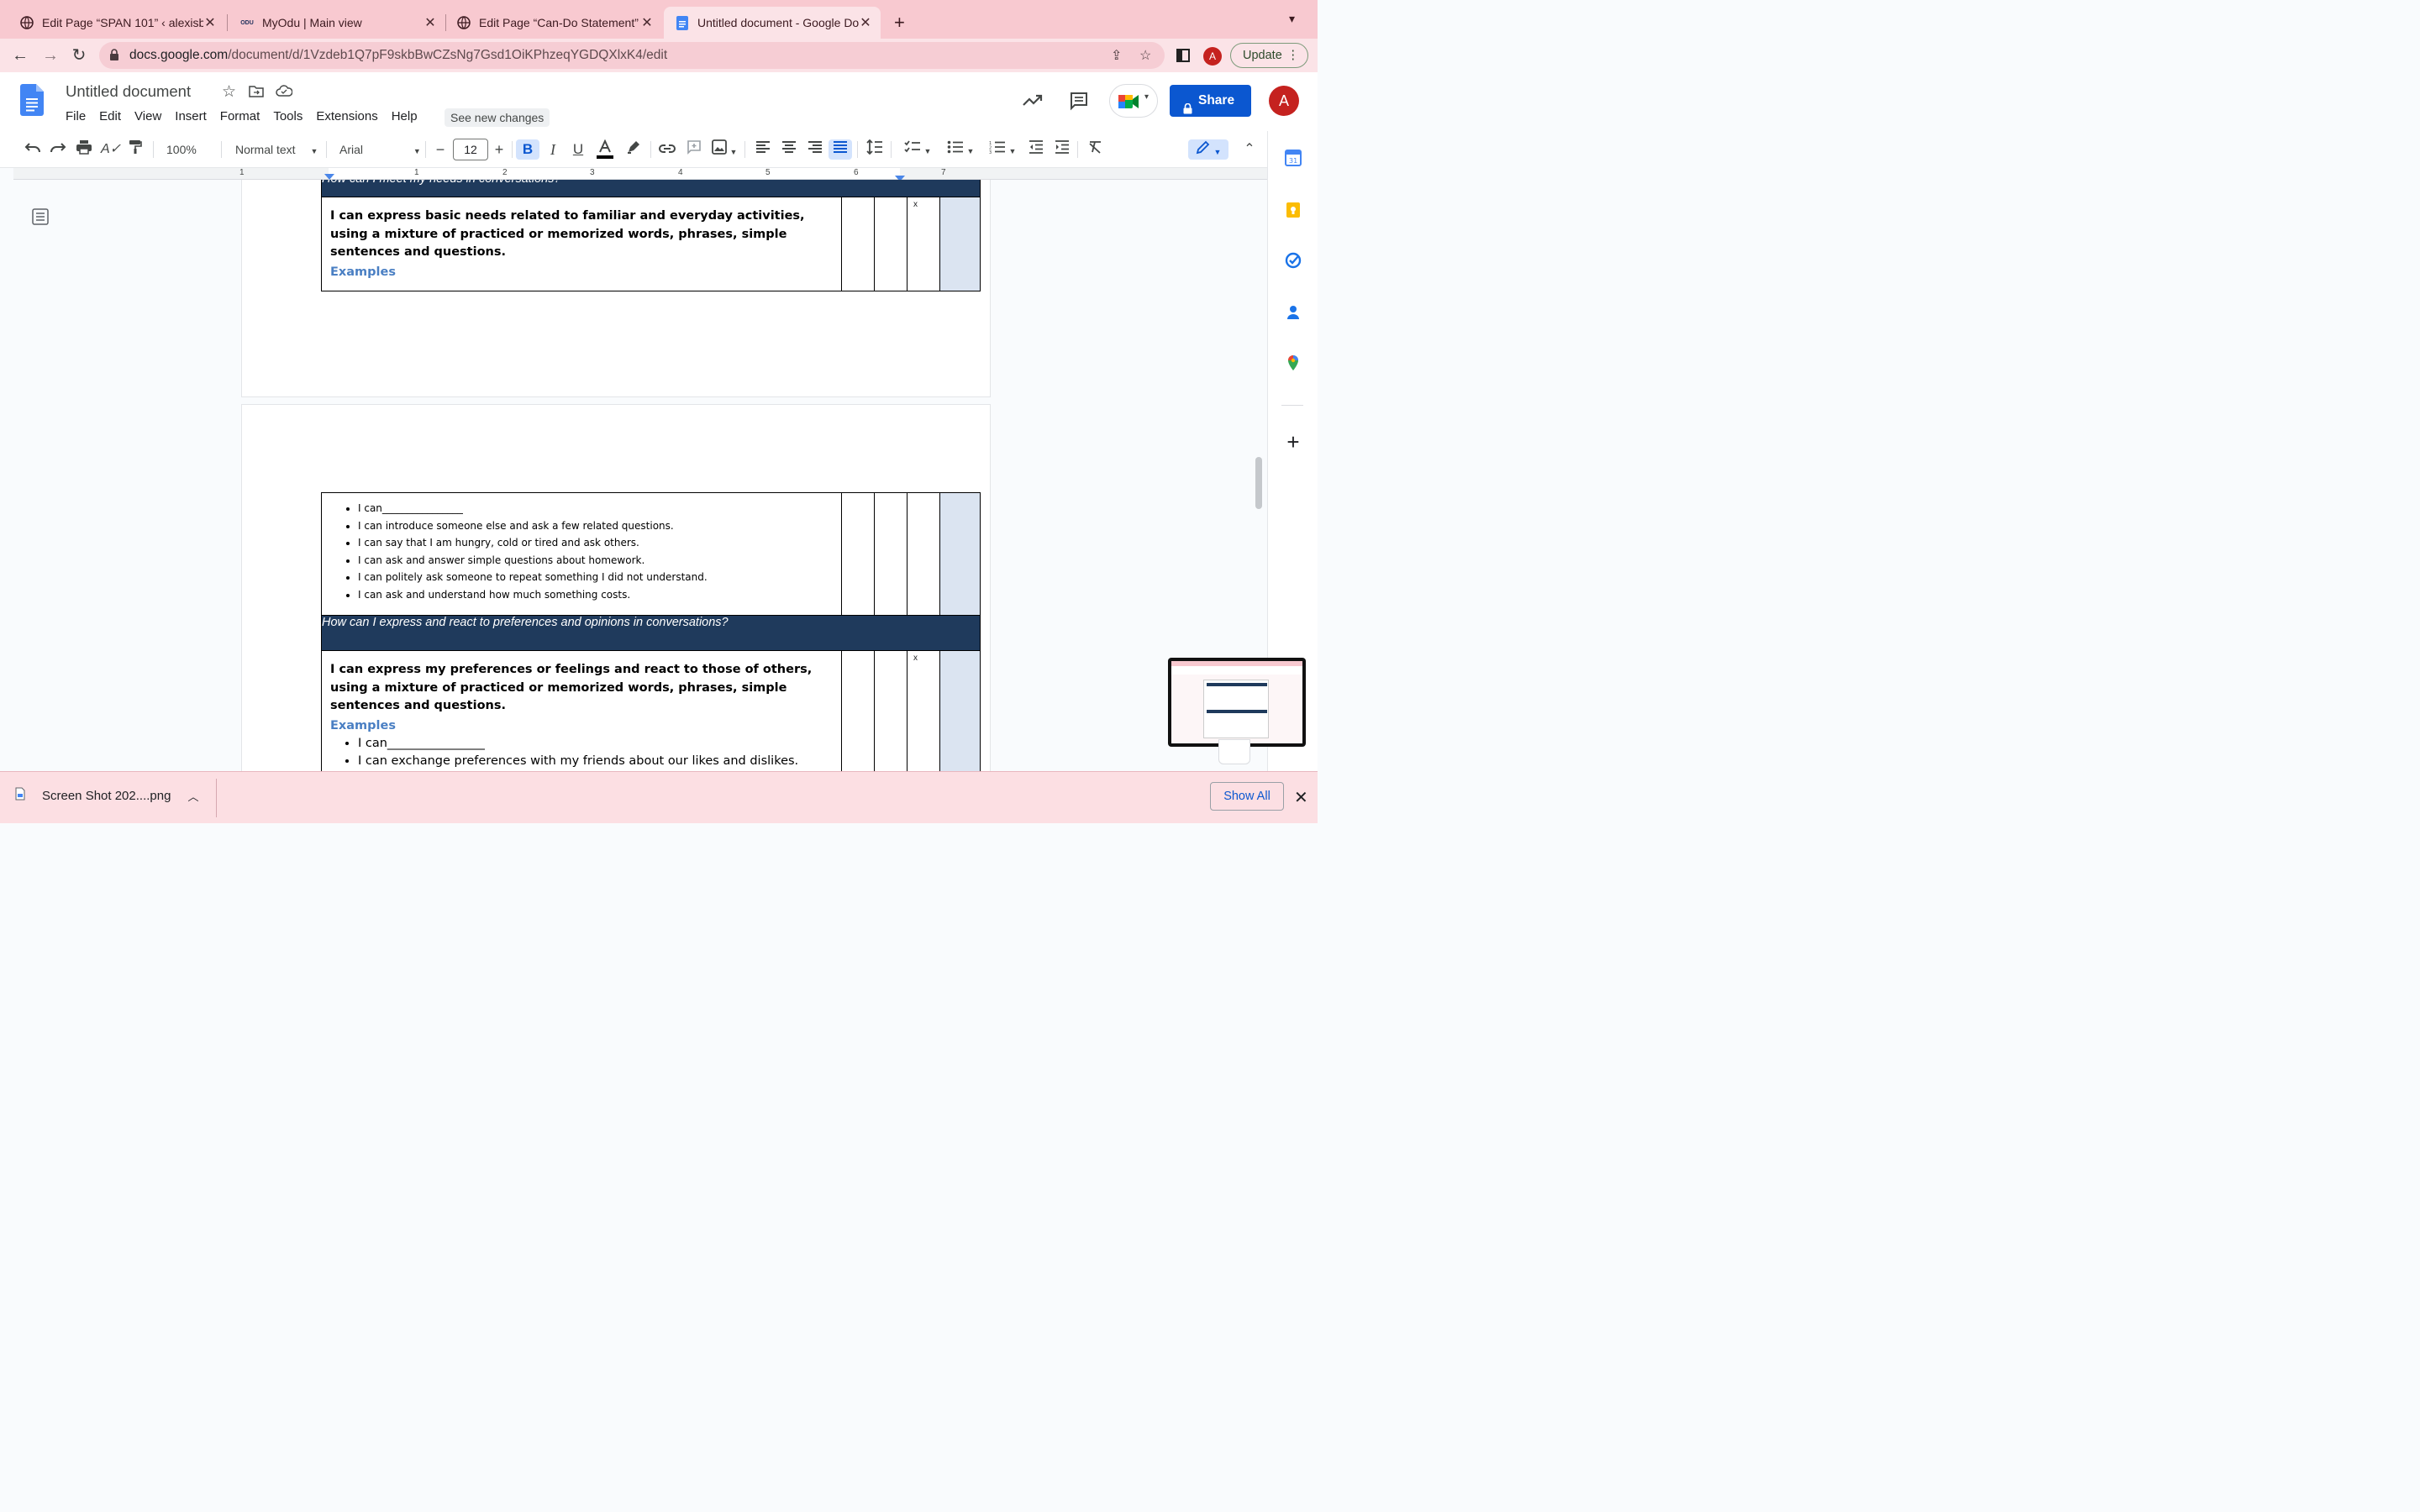 The width and height of the screenshot is (2420, 1512). I want to click on reload-button: ↻, so click(79, 55).